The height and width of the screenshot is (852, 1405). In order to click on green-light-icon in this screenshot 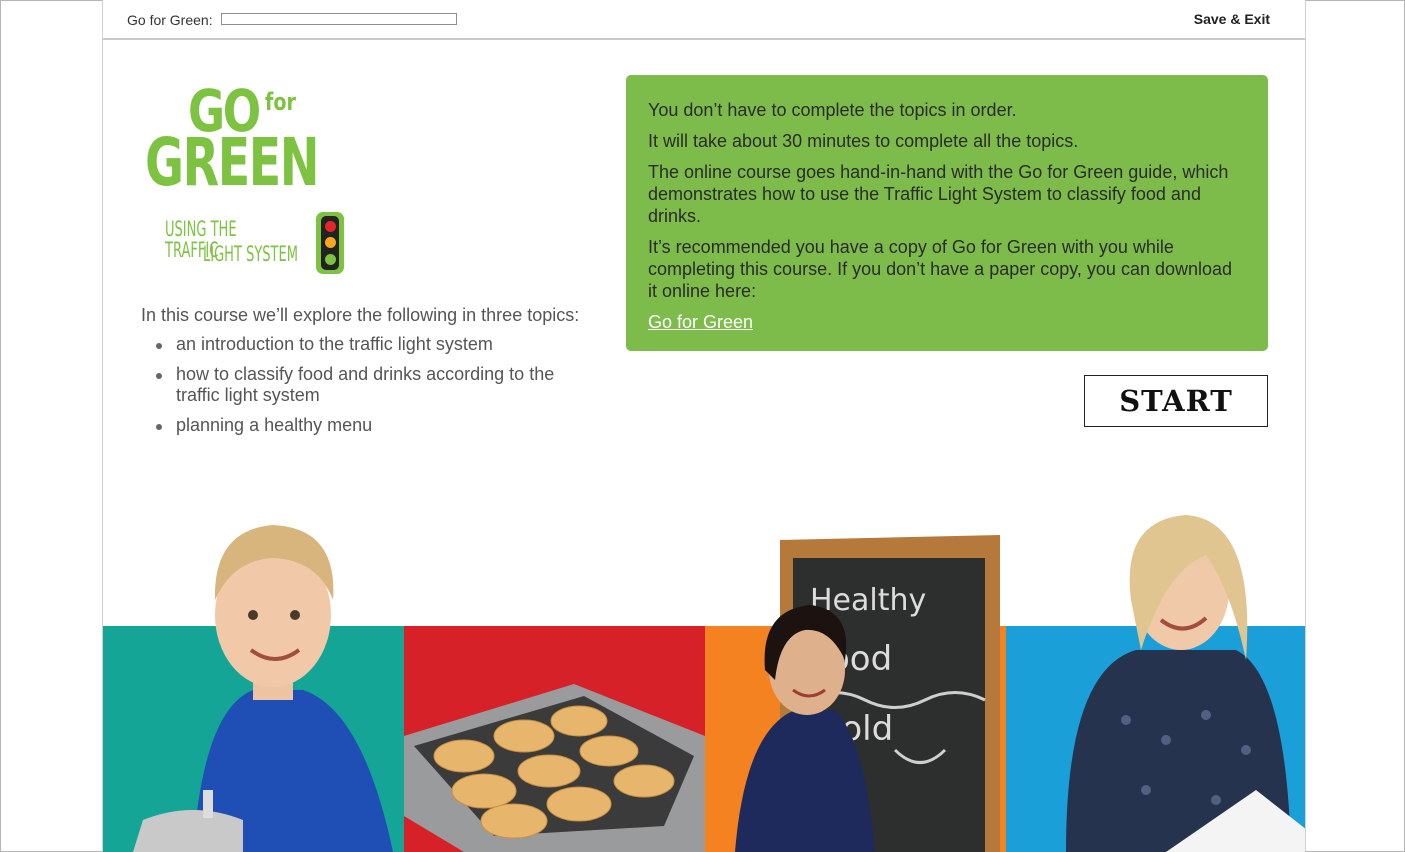, I will do `click(330, 260)`.